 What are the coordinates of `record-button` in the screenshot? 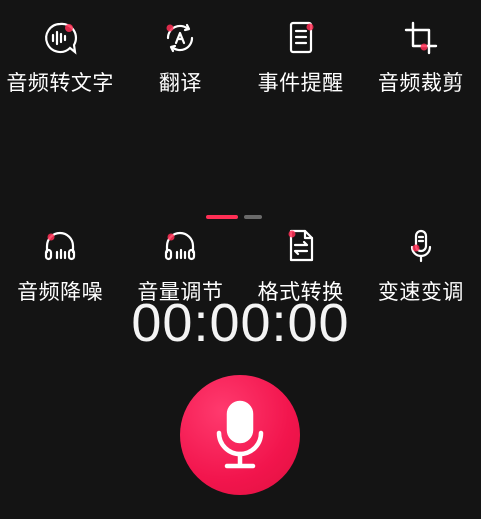 It's located at (240, 435).